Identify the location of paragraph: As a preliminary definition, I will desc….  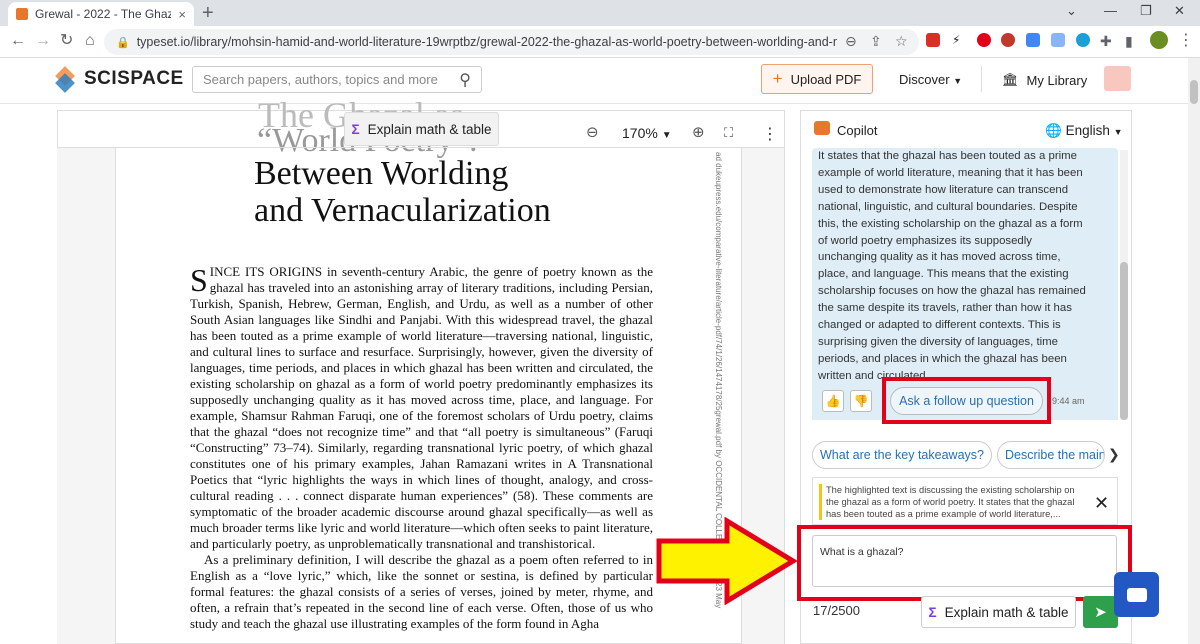
(421, 591).